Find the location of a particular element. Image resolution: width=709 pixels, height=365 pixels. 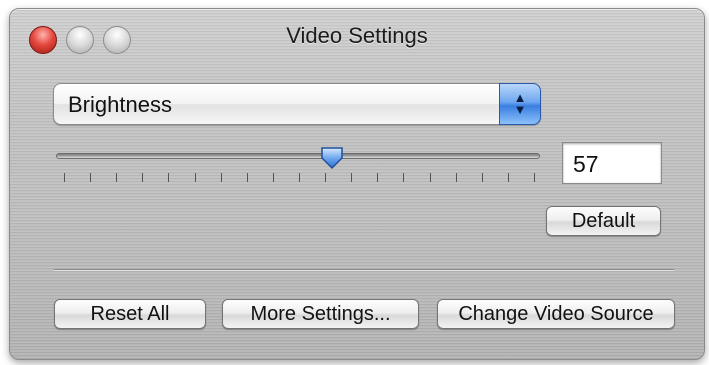

change-video-source-label: Change Video Source is located at coordinates (556, 313).